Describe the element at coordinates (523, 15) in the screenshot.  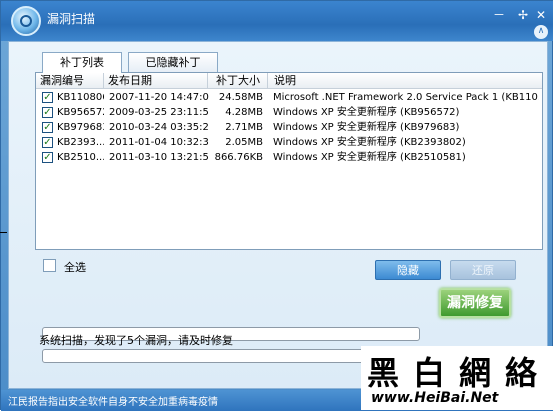
I see `pin-icon: ✢` at that location.